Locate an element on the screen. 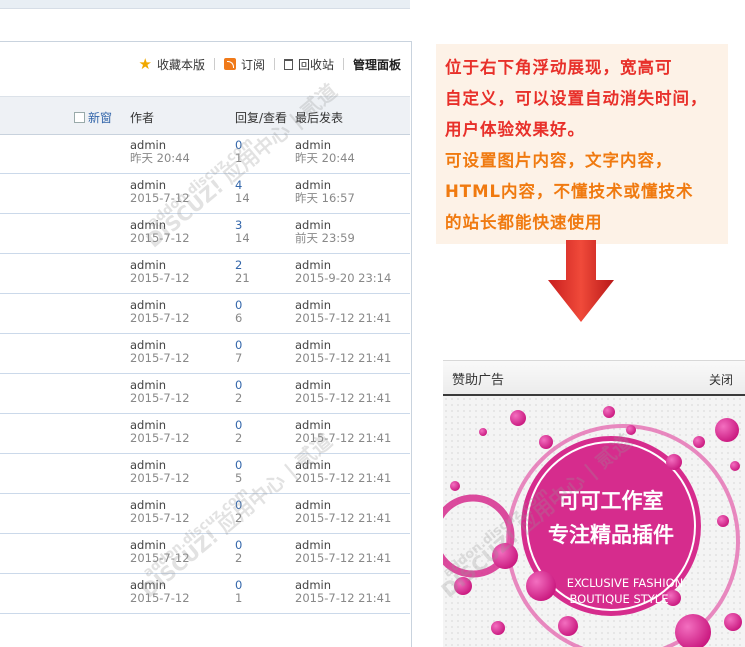  table-row: admin 2015-7-12 0 6 admin 2015-7-12 21:41 is located at coordinates (205, 314).